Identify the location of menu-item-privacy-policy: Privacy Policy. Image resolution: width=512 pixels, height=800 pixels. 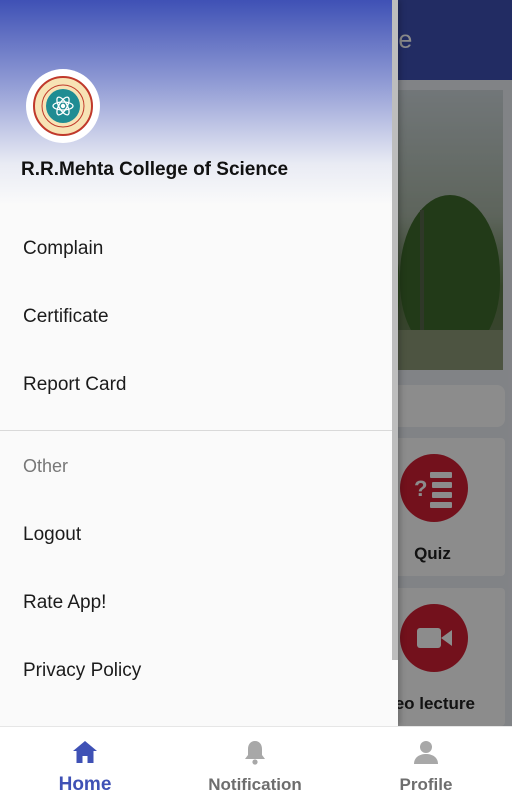
(199, 671).